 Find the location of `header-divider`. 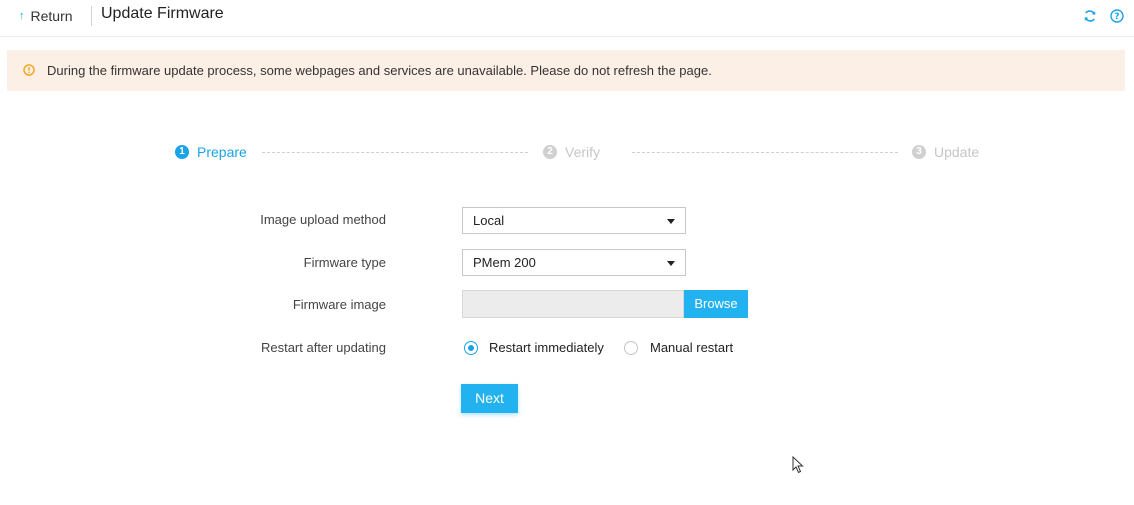

header-divider is located at coordinates (91, 16).